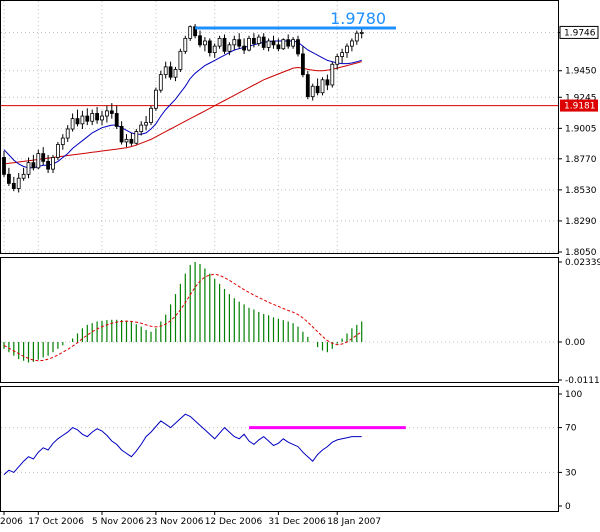  I want to click on x-tick-label: 31 Dec 2006, so click(297, 522).